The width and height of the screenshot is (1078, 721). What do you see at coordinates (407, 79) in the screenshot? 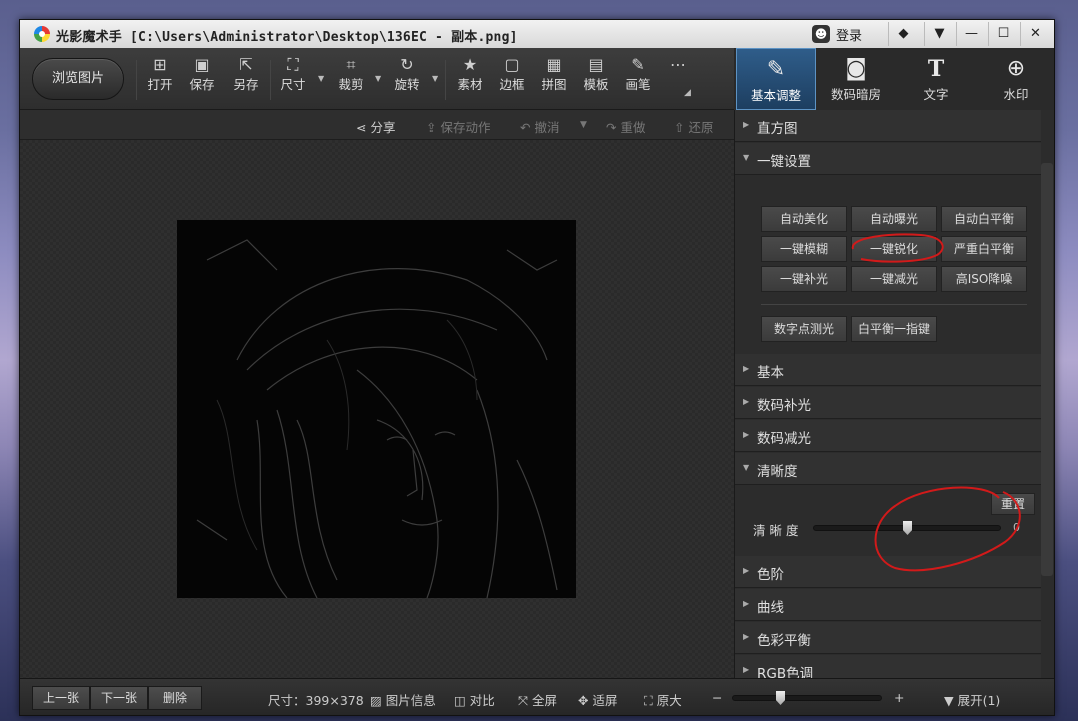
I see `rotate-button: ↻ 旋转` at bounding box center [407, 79].